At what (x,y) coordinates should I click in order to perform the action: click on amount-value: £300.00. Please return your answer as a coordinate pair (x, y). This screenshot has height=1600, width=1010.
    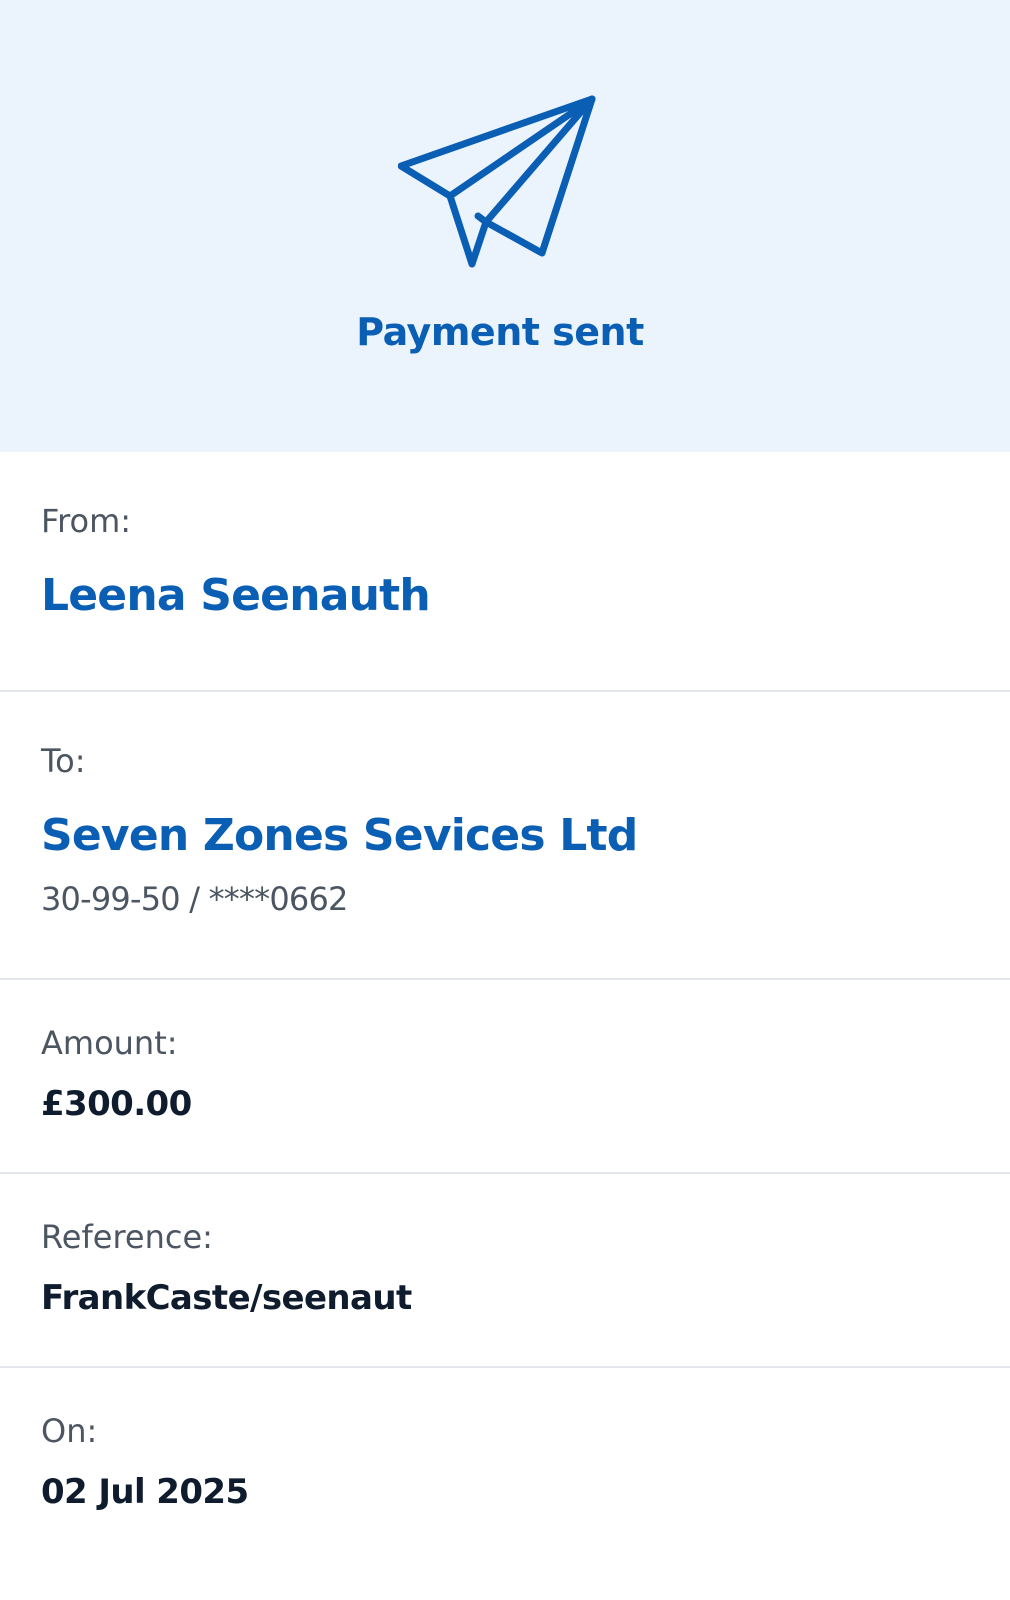
    Looking at the image, I should click on (116, 1104).